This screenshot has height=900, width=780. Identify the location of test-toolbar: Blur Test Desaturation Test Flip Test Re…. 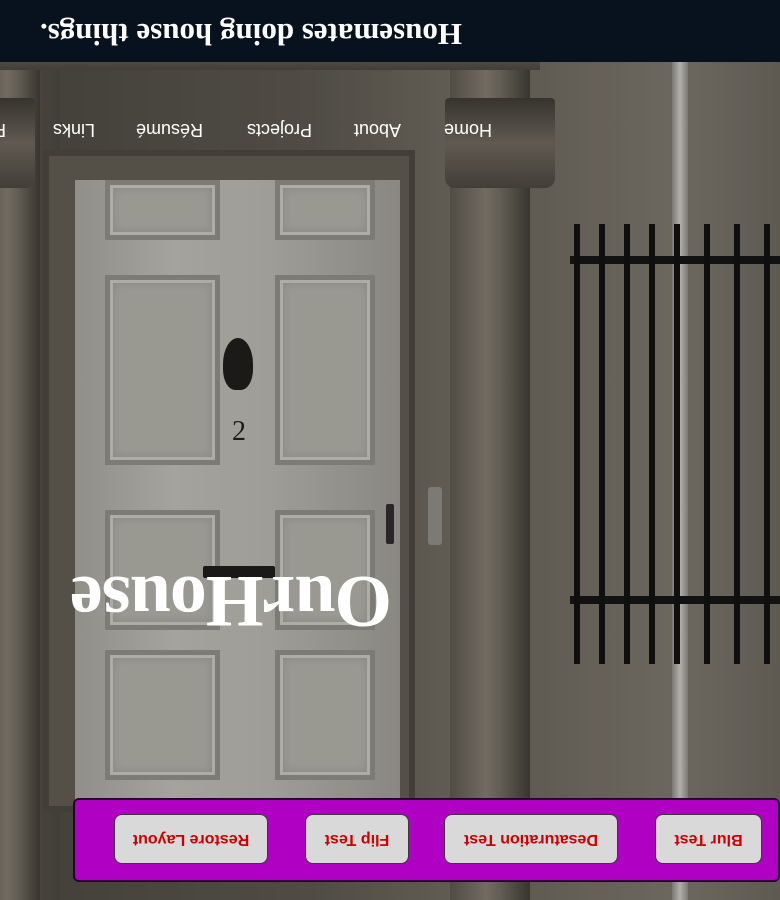
(426, 840).